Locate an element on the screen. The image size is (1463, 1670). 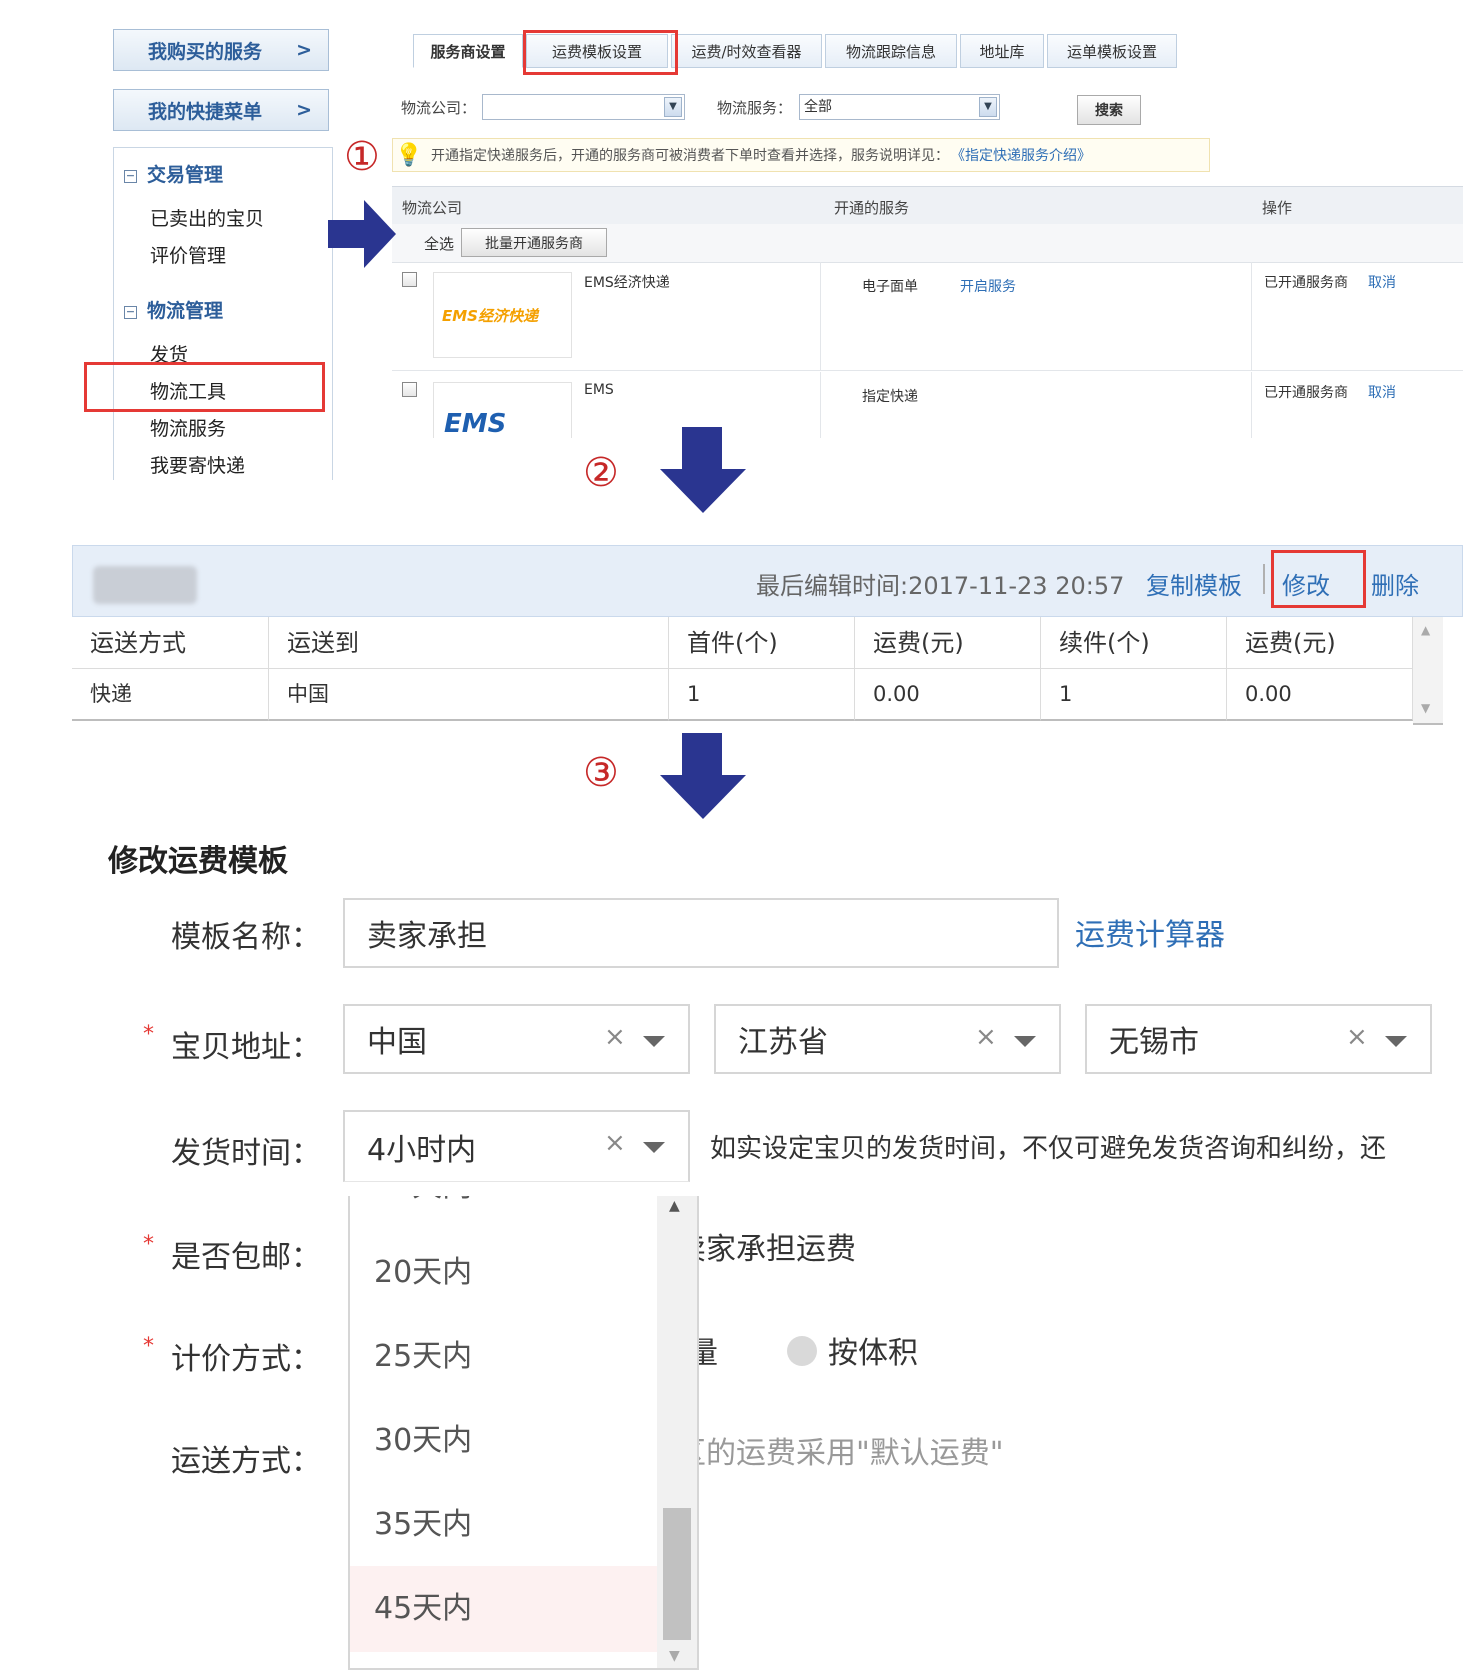
group-trade-management: − 交易管理 is located at coordinates (173, 173).